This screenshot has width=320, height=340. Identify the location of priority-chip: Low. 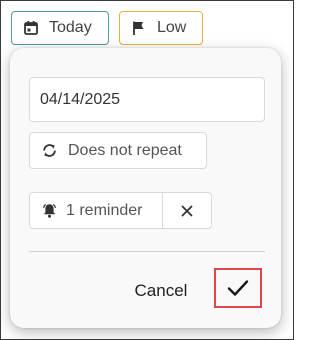
(161, 28).